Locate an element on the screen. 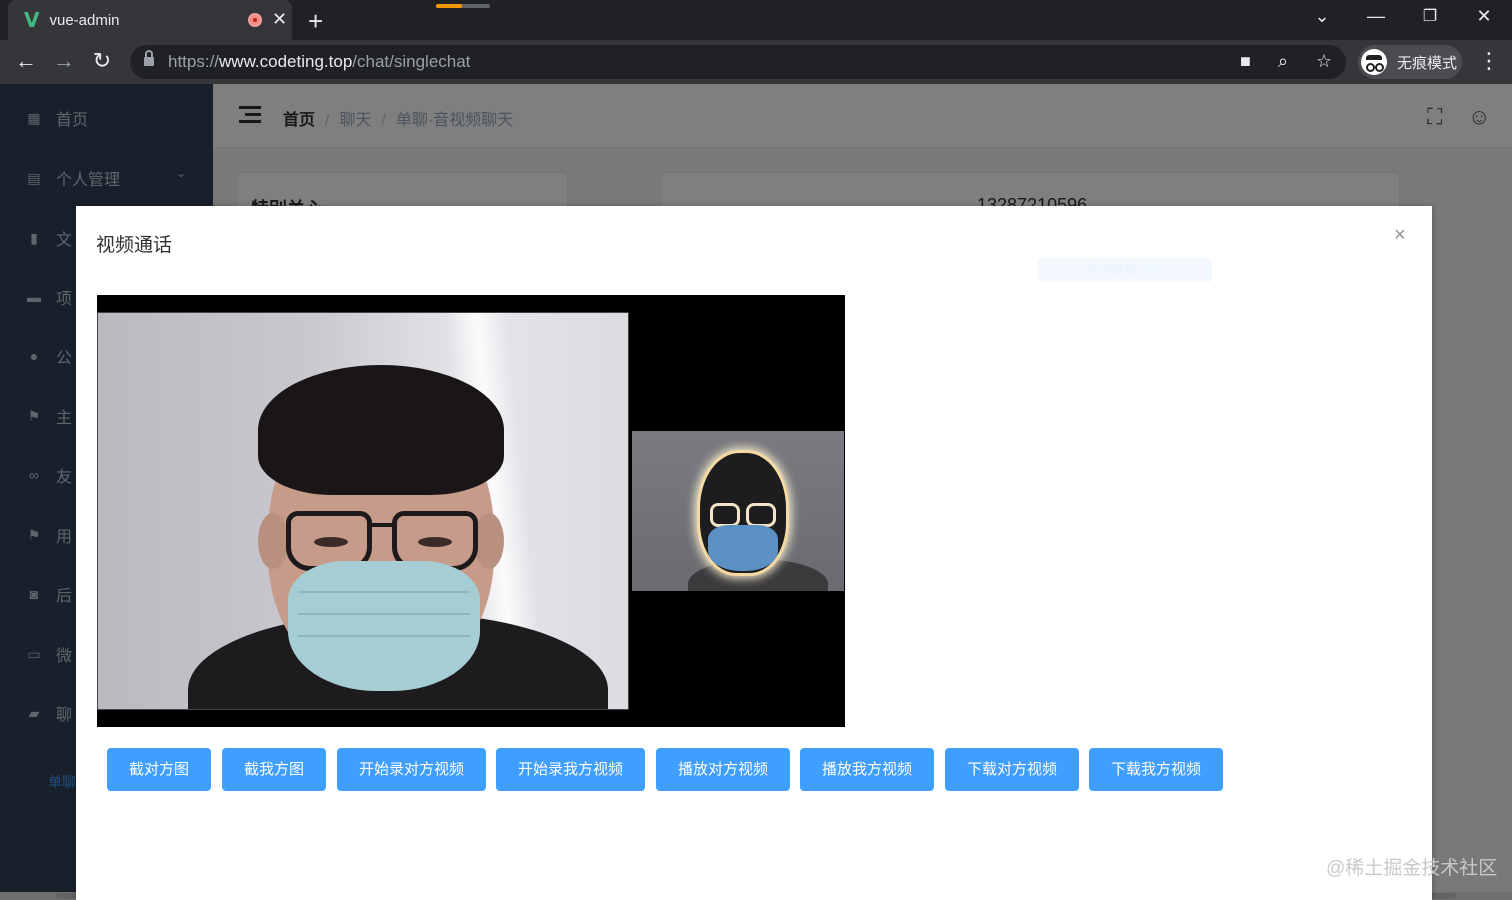 The image size is (1512, 900). vue-logo-icon: V is located at coordinates (32, 20).